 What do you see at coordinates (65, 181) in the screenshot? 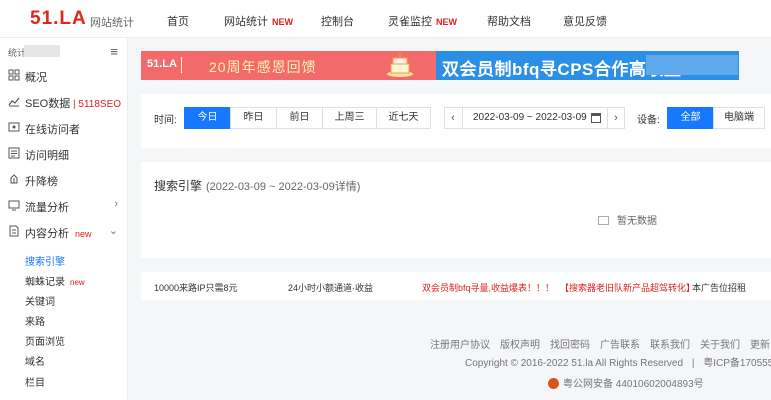
I see `sidebar-item-rank: 升降榜` at bounding box center [65, 181].